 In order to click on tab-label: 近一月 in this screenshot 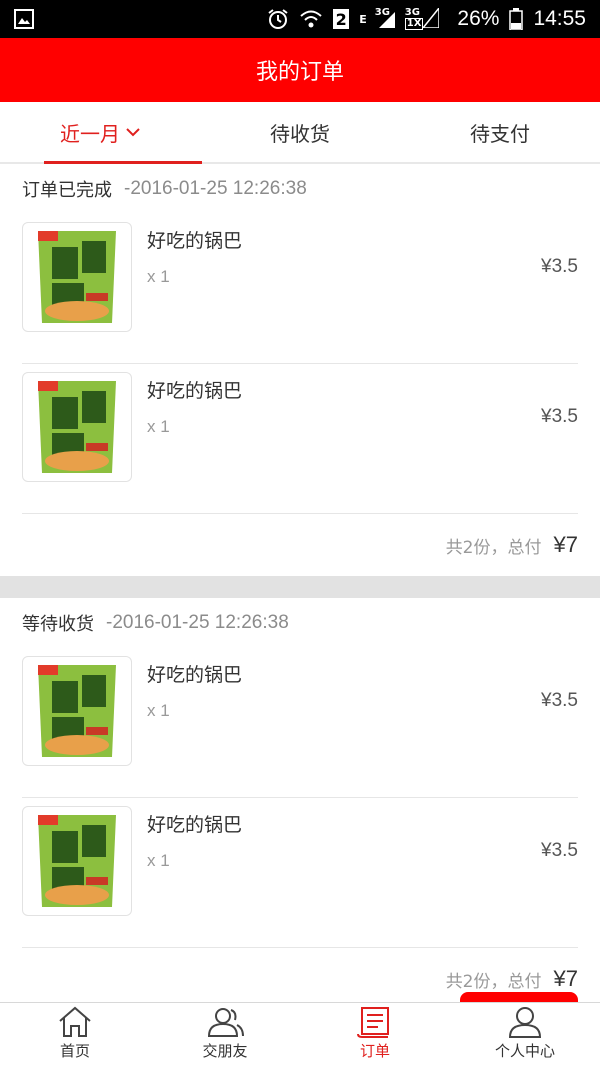, I will do `click(90, 133)`.